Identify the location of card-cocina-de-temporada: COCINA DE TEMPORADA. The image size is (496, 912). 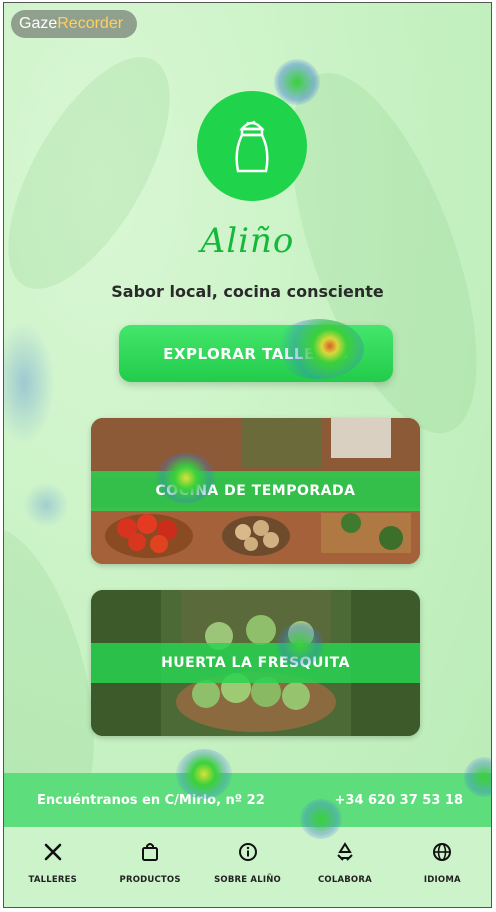
(255, 491).